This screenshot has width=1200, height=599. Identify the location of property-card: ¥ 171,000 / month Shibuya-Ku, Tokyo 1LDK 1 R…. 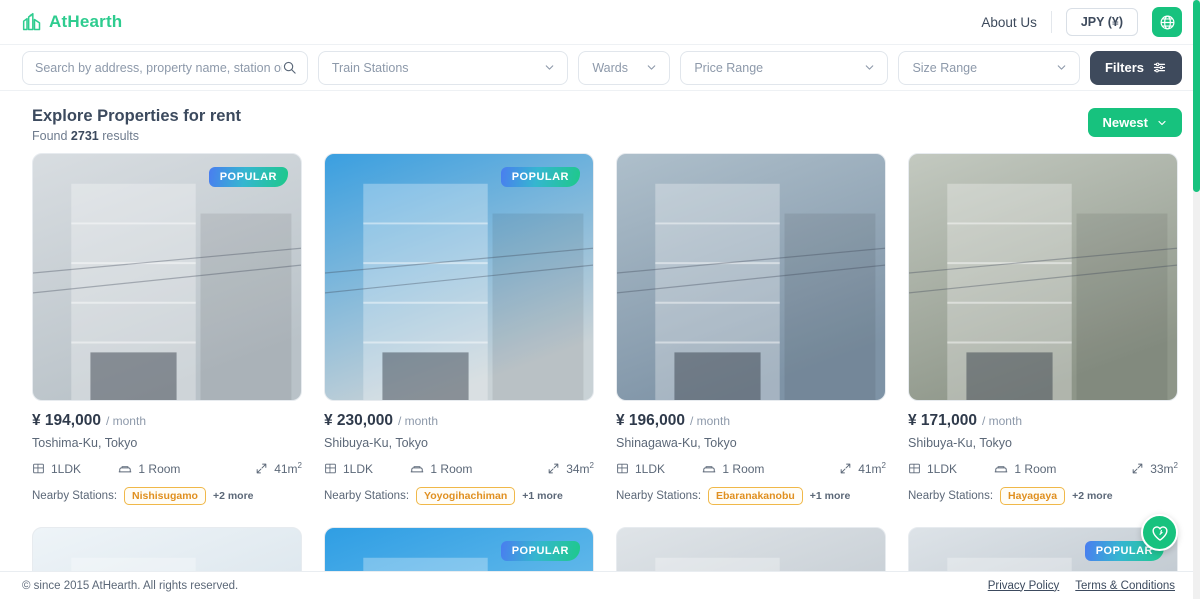
(1043, 329).